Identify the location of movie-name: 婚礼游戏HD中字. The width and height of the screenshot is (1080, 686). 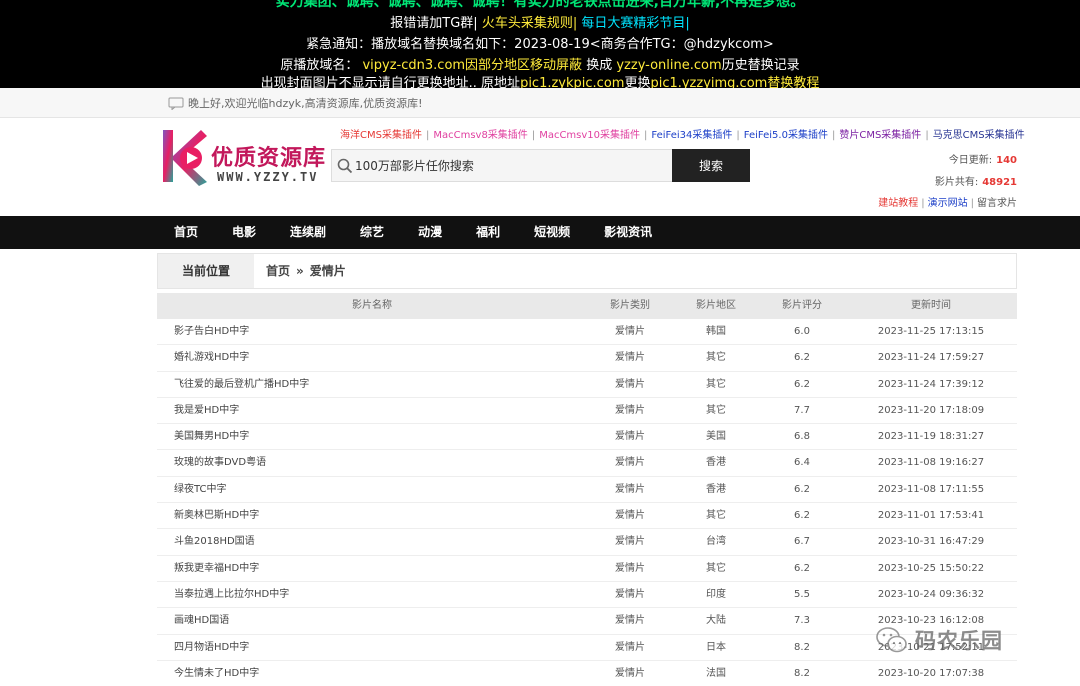
(372, 357).